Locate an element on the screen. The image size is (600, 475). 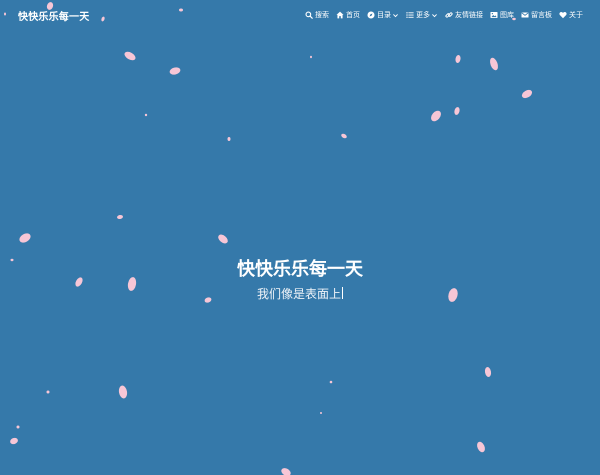
main-nav: 搜索 首页 目录 更多 友情链接 图库 留言板 关于 is located at coordinates (444, 15).